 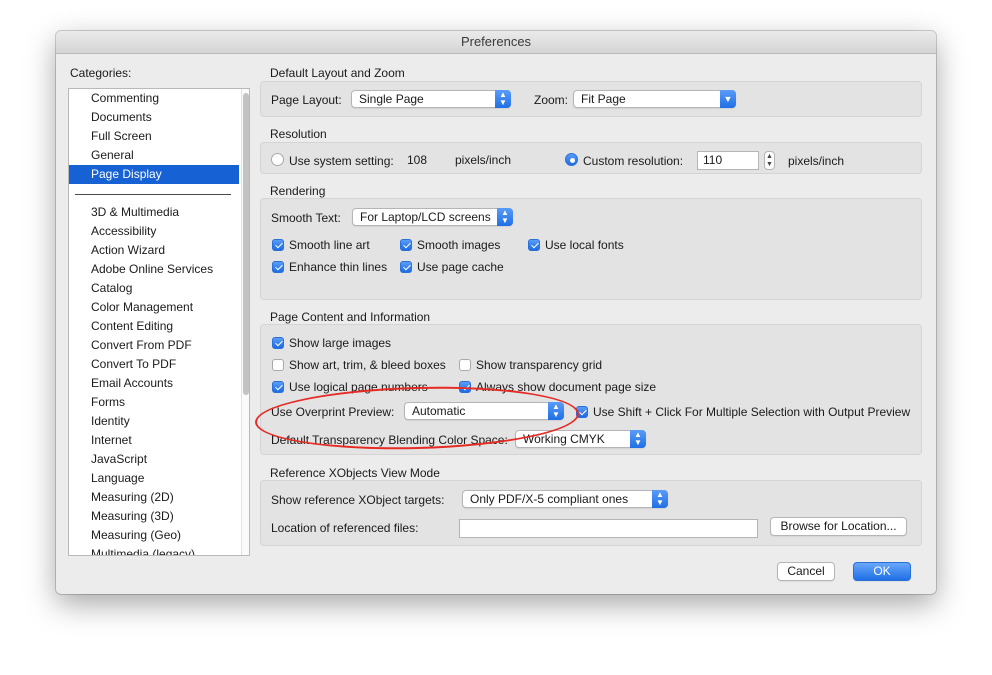 What do you see at coordinates (358, 387) in the screenshot?
I see `use-logical-page-numbers-label: Use logical page numbers` at bounding box center [358, 387].